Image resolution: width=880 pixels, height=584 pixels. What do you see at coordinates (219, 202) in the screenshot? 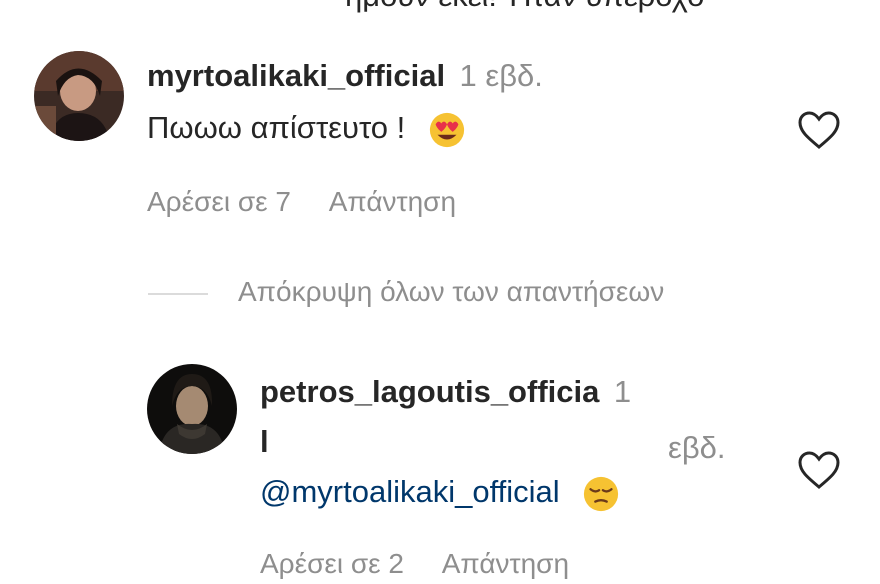
I see `likes-count: Αρέσει σε 7` at bounding box center [219, 202].